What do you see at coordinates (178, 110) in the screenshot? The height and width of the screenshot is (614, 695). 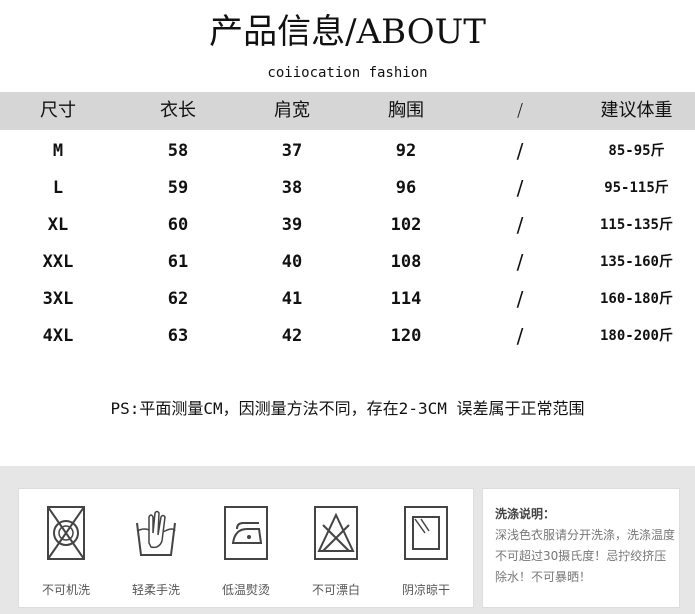 I see `header-length: 衣长` at bounding box center [178, 110].